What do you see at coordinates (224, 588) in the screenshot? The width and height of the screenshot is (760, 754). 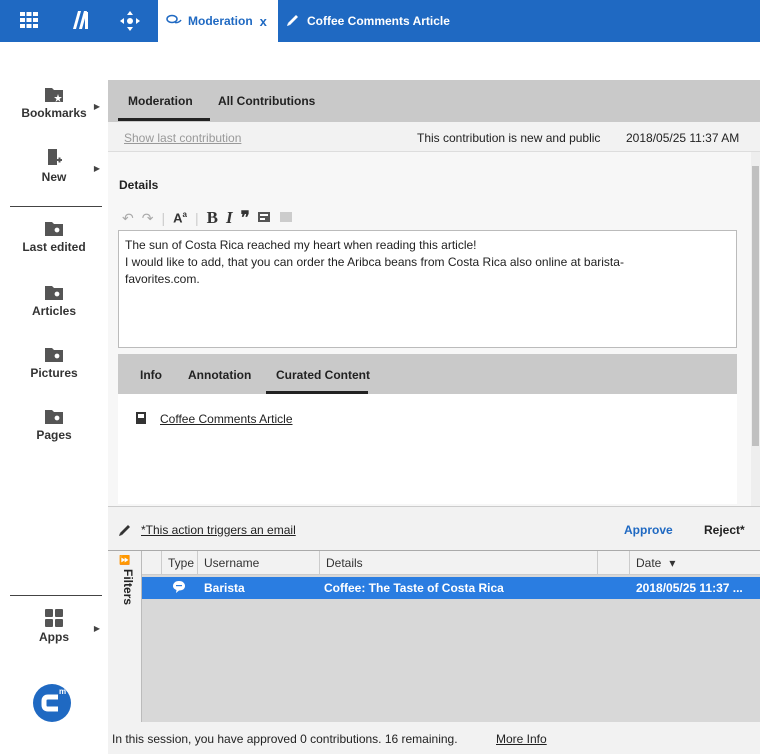 I see `row-username: Barista` at bounding box center [224, 588].